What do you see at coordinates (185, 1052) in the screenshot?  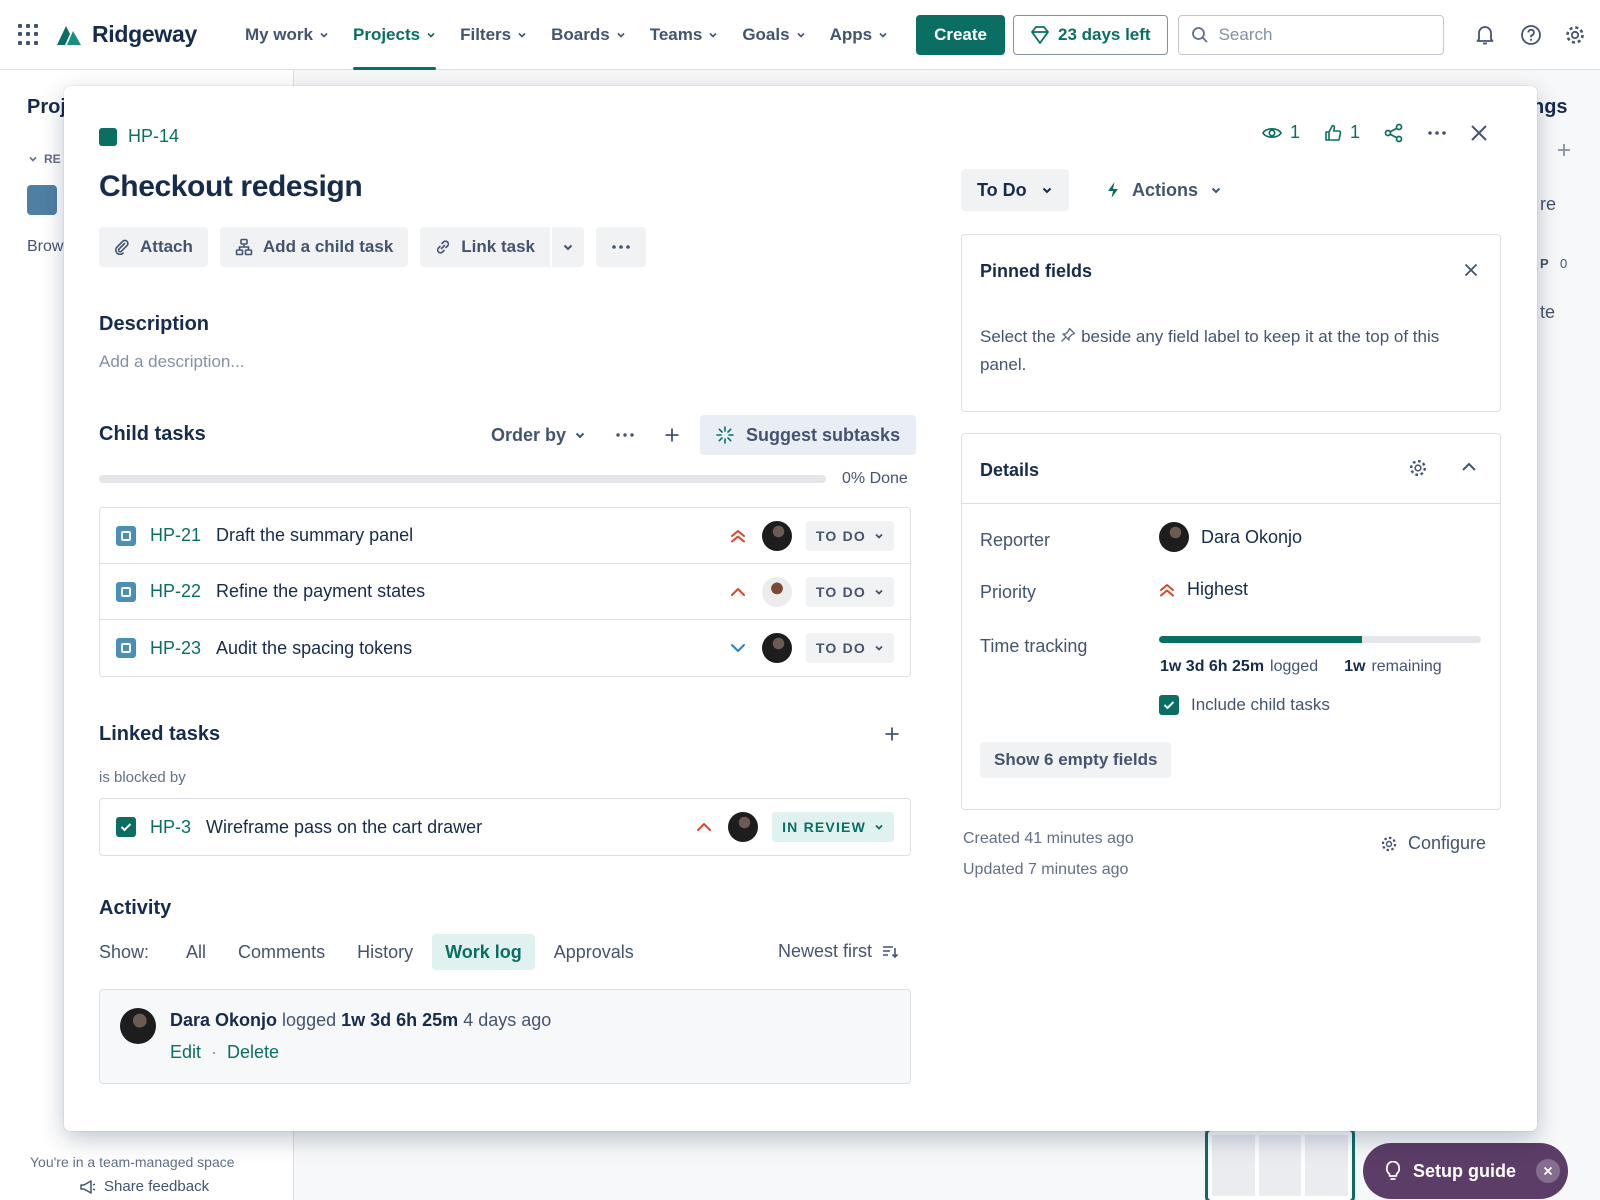 I see `edit-log-button: Edit` at bounding box center [185, 1052].